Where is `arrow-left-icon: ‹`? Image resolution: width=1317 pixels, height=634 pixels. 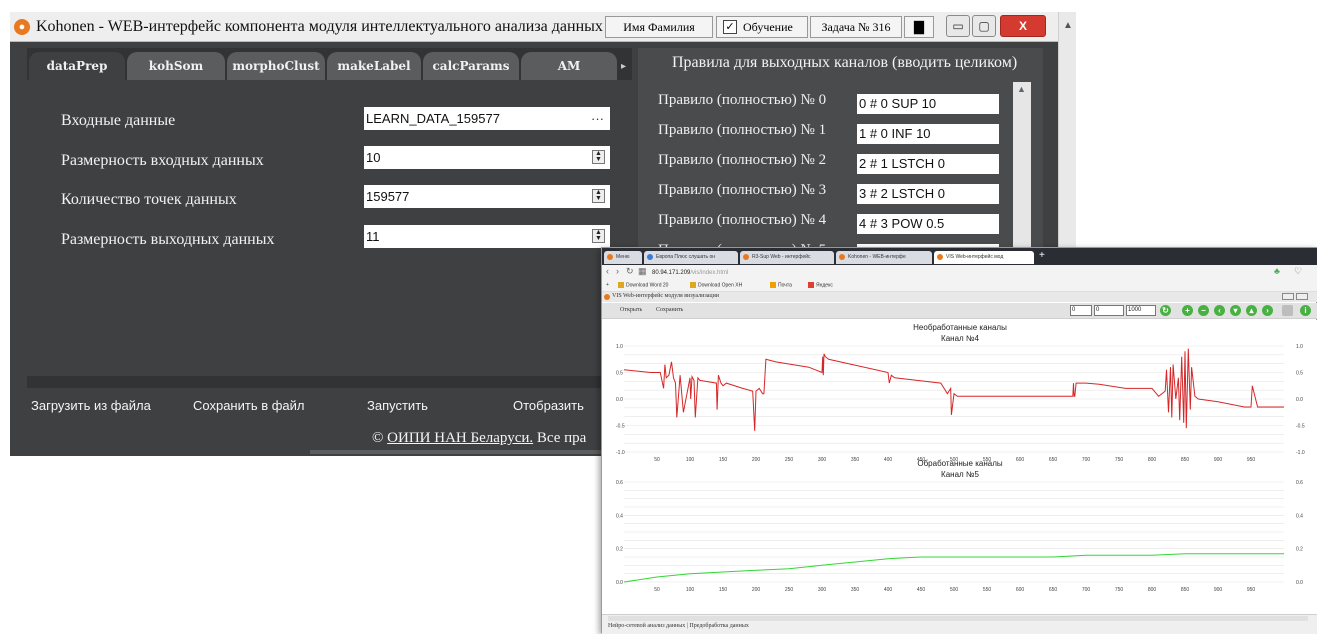
arrow-left-icon: ‹ is located at coordinates (1219, 310).